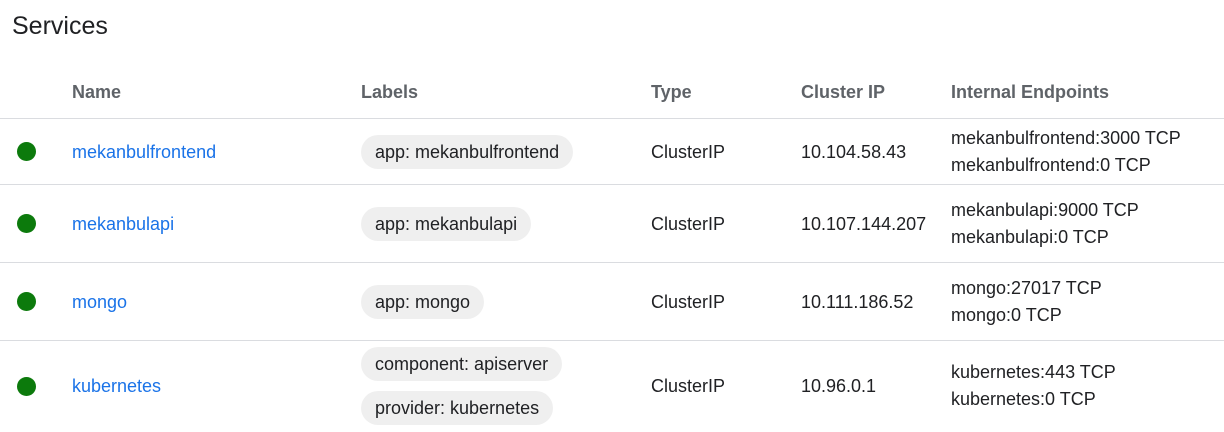  Describe the element at coordinates (857, 301) in the screenshot. I see `cluster-ip-cell: 10.111.186.52` at that location.